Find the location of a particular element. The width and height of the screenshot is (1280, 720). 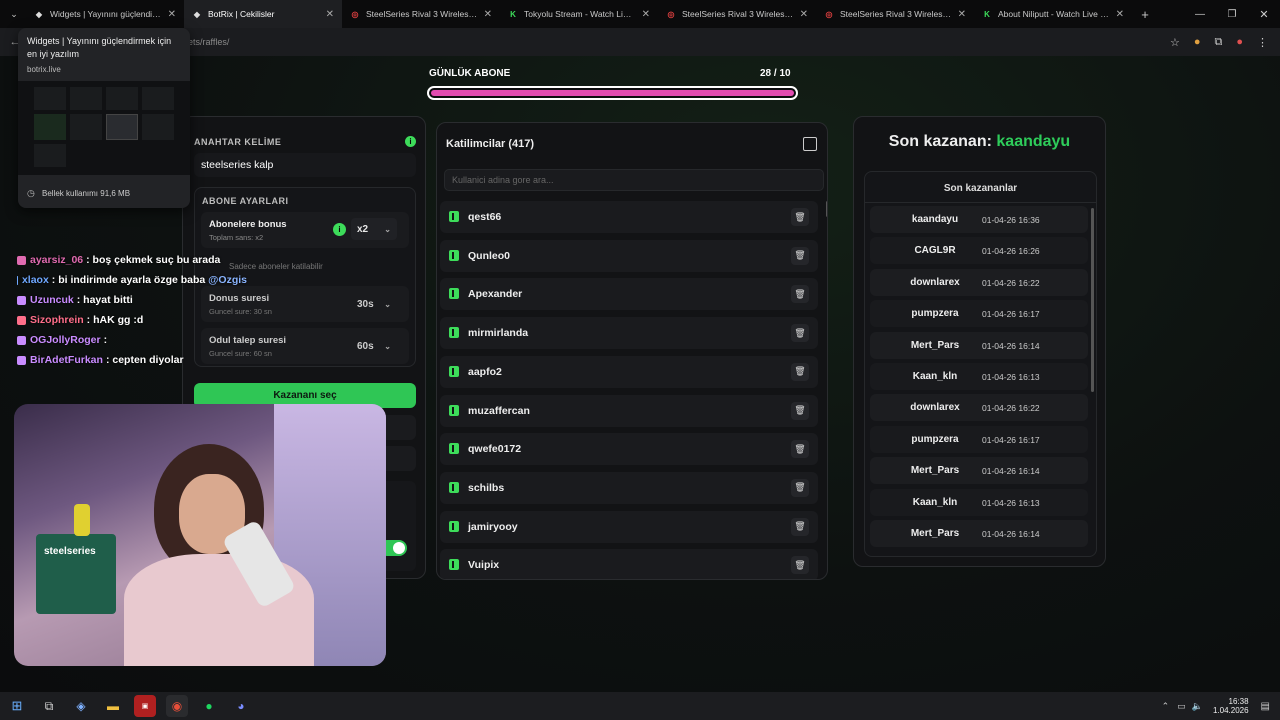

url-text: ets/raffles/ is located at coordinates (208, 42).